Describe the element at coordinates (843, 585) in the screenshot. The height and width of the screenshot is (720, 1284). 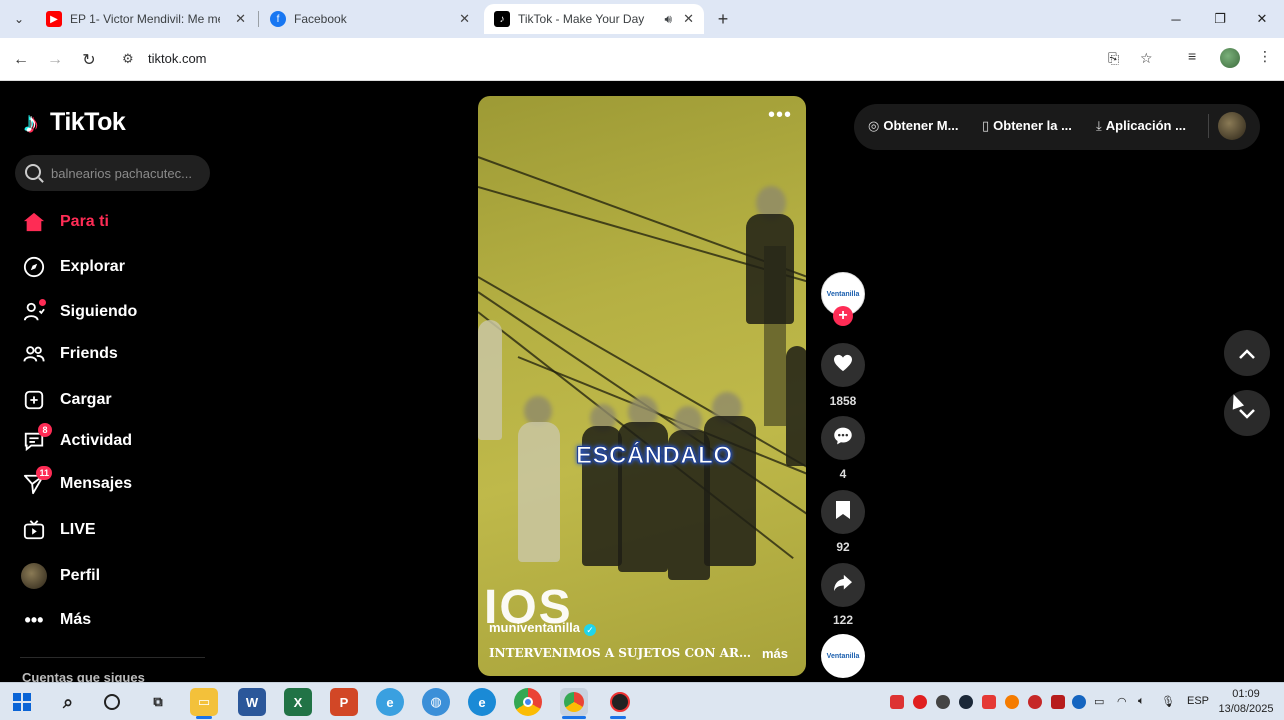
I see `share-button` at that location.